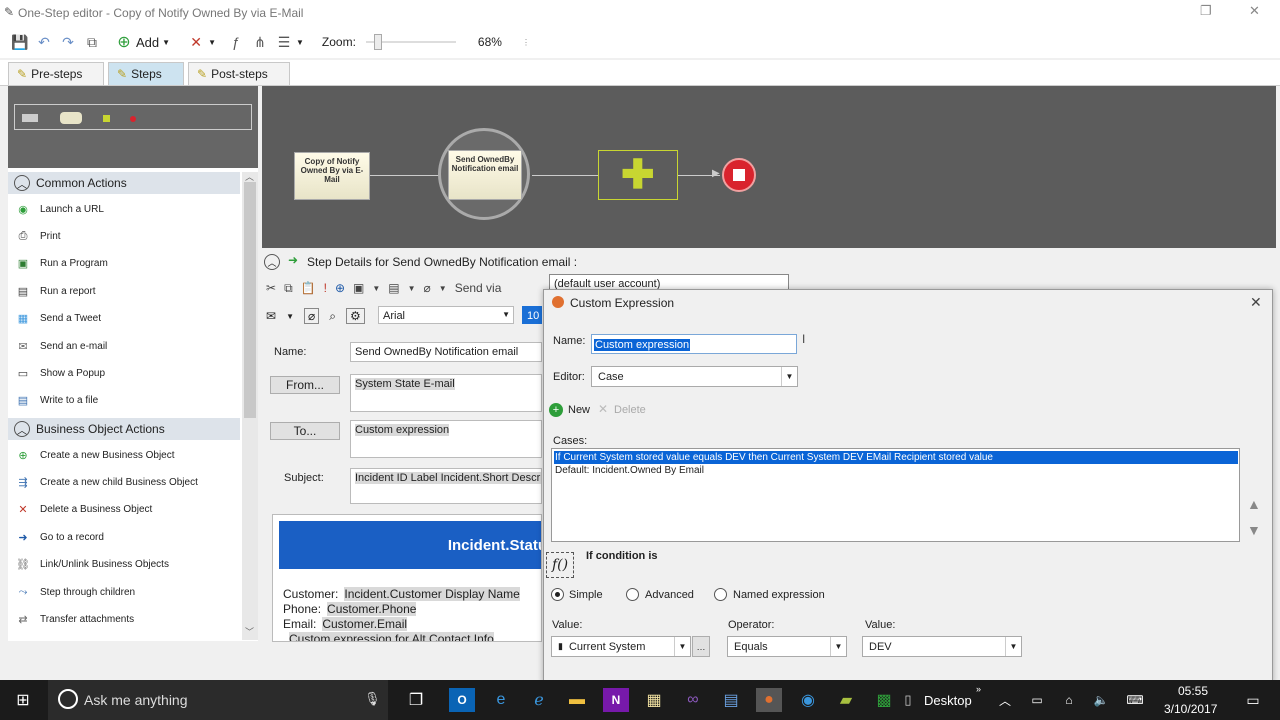  I want to click on windows-start-icon: ⊞, so click(23, 700).